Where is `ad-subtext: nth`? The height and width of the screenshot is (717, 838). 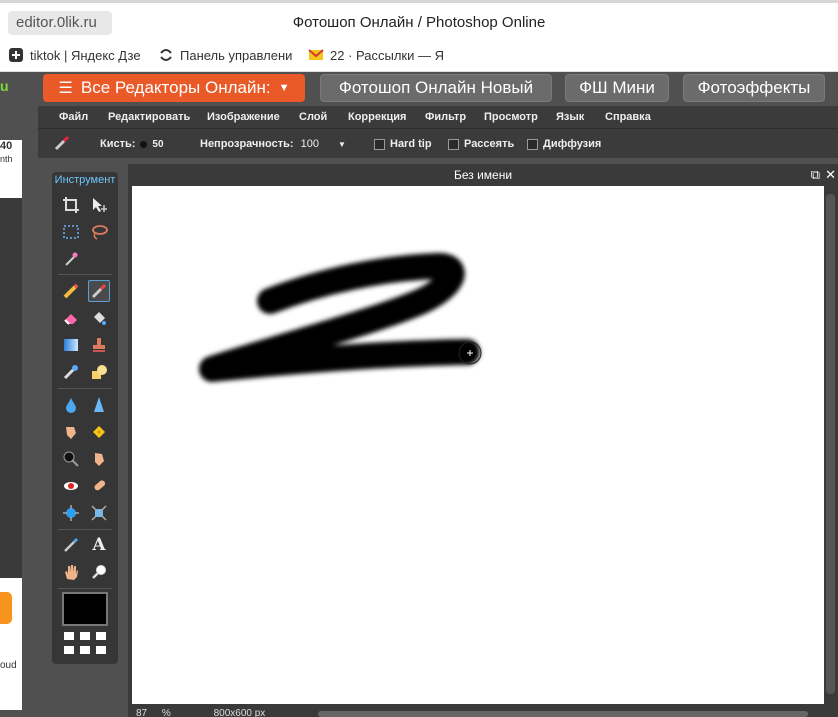 ad-subtext: nth is located at coordinates (6, 159).